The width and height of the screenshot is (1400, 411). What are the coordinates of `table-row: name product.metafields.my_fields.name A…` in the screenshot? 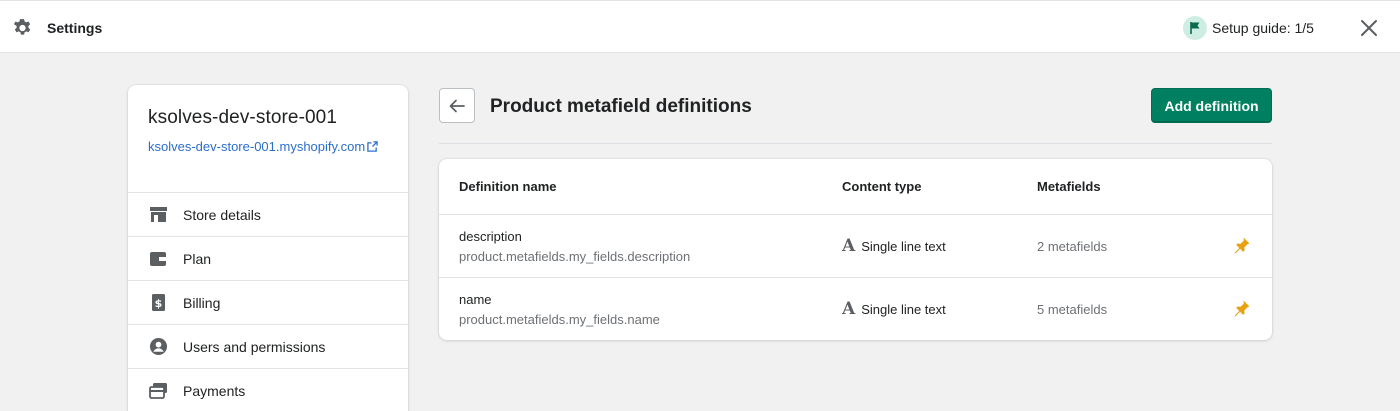 It's located at (855, 309).